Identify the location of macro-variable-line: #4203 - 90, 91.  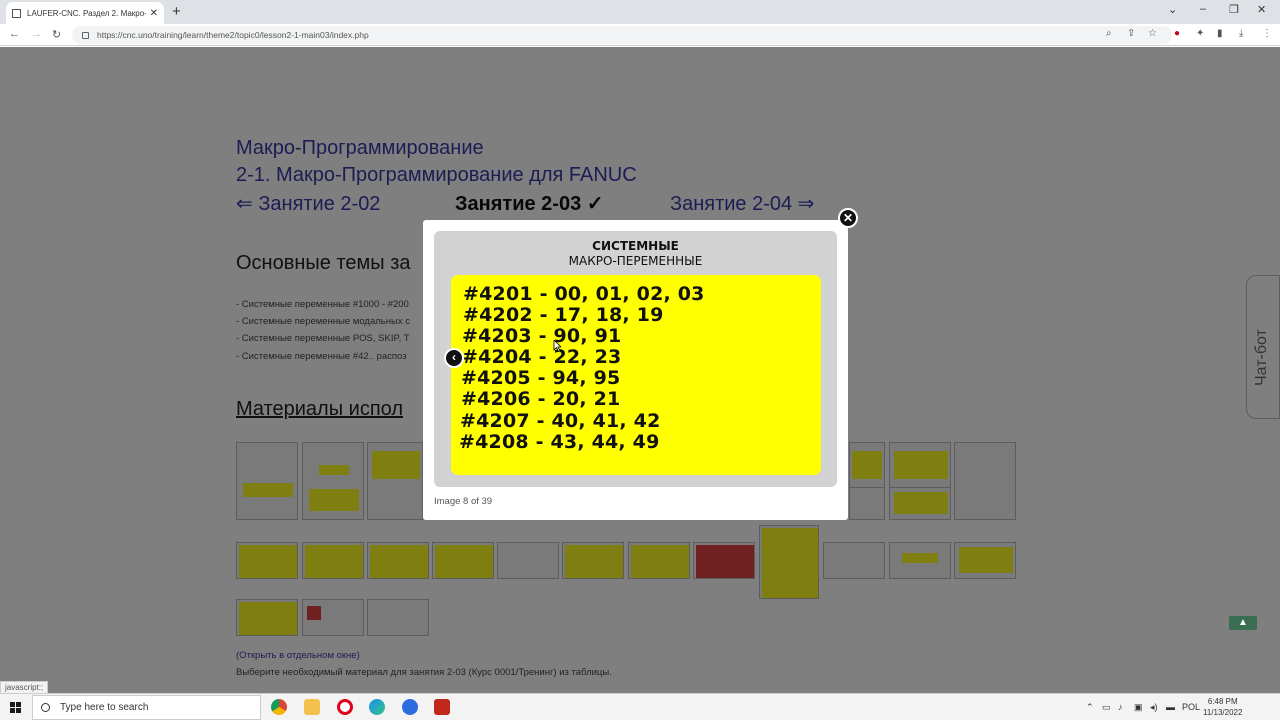
(542, 336).